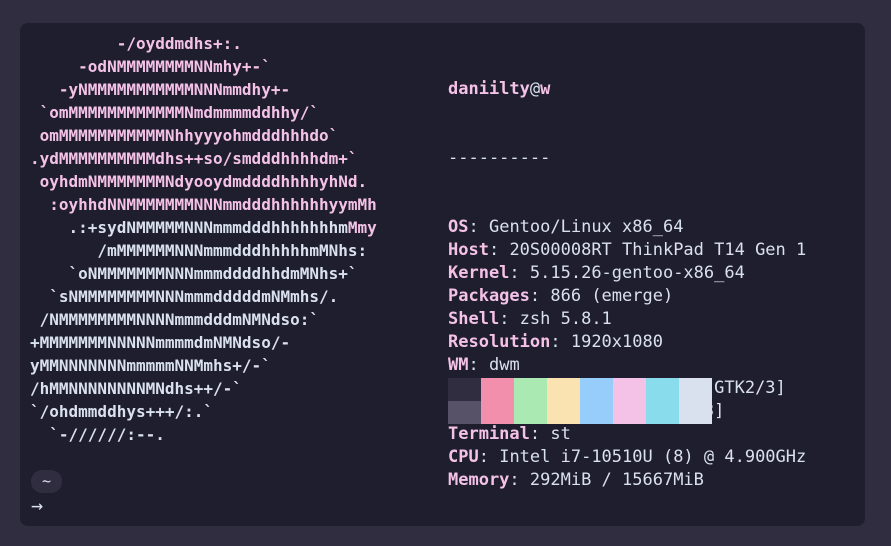  Describe the element at coordinates (458, 227) in the screenshot. I see `info-key: OS` at that location.